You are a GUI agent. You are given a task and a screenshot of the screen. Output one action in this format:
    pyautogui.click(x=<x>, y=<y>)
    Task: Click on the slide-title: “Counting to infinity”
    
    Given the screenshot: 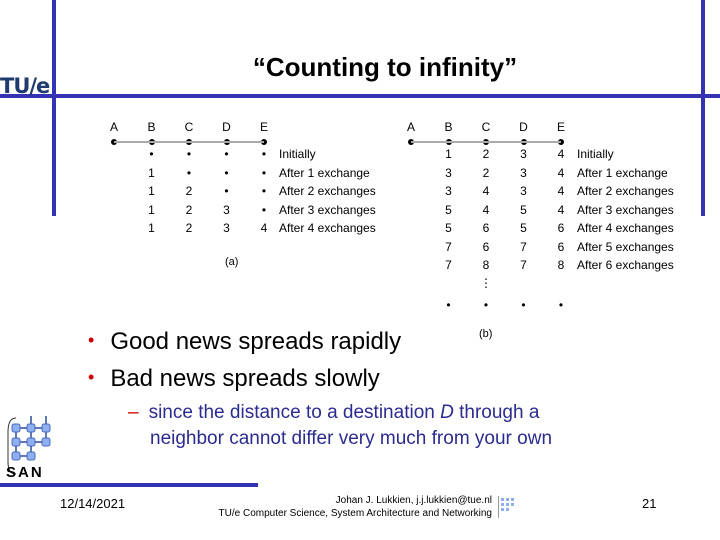 What is the action you would take?
    pyautogui.click(x=385, y=67)
    